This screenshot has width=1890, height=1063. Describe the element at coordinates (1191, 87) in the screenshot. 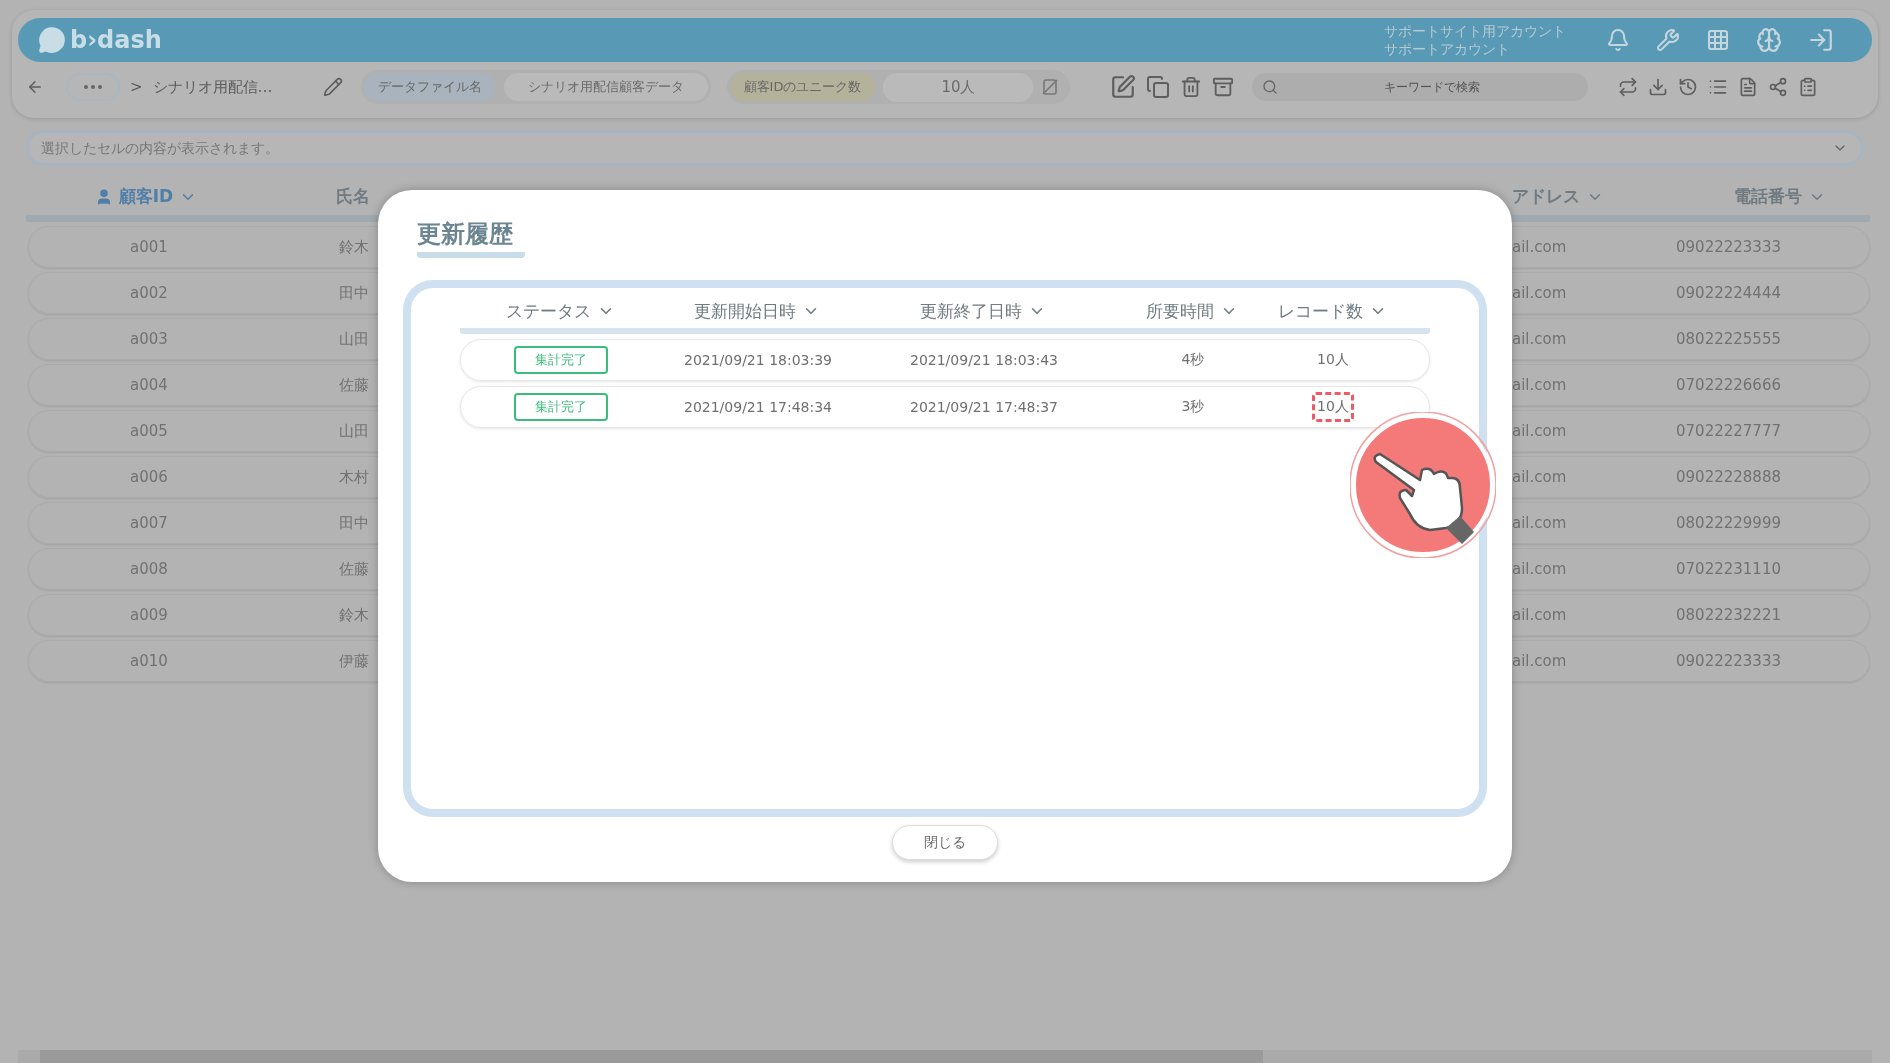

I see `trash-icon` at that location.